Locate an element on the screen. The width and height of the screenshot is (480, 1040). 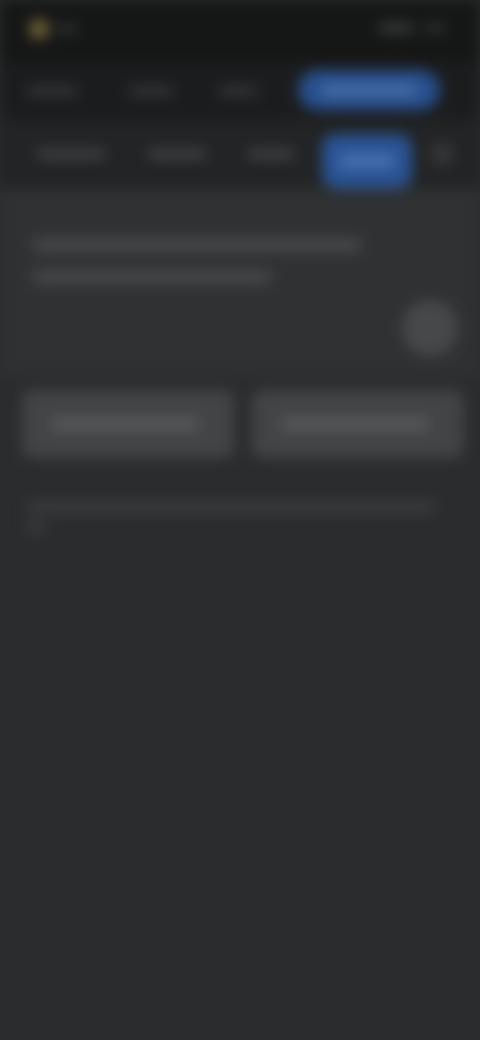
status-indicators is located at coordinates (412, 28).